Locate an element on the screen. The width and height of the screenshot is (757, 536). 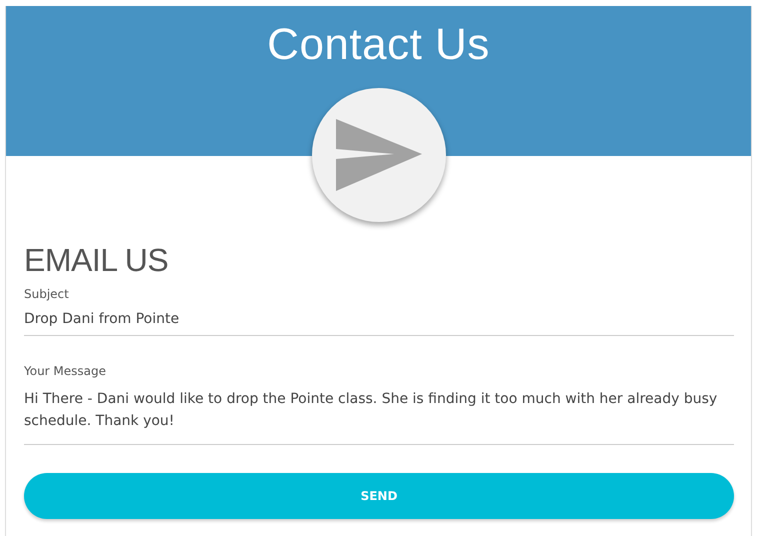
field-label: Your Message is located at coordinates (65, 371).